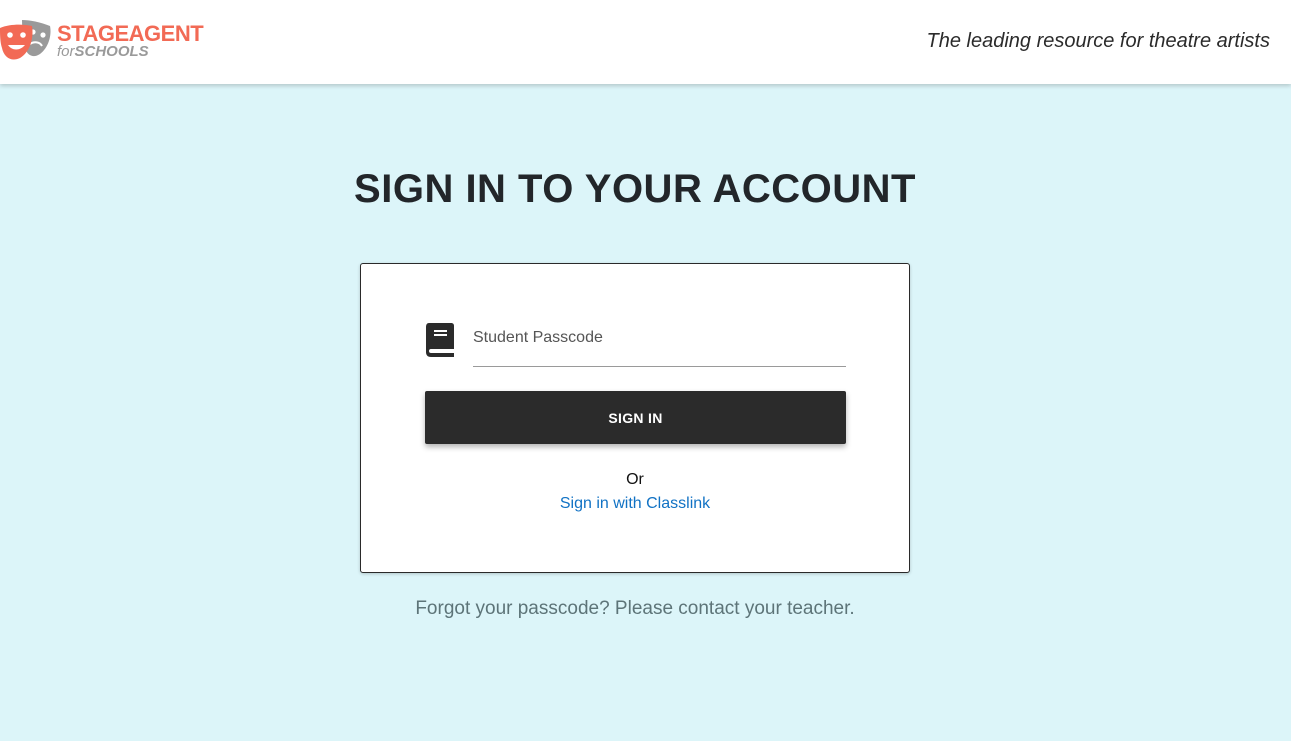 This screenshot has width=1291, height=741. Describe the element at coordinates (1098, 41) in the screenshot. I see `tagline: The leading resource for theatre artists` at that location.